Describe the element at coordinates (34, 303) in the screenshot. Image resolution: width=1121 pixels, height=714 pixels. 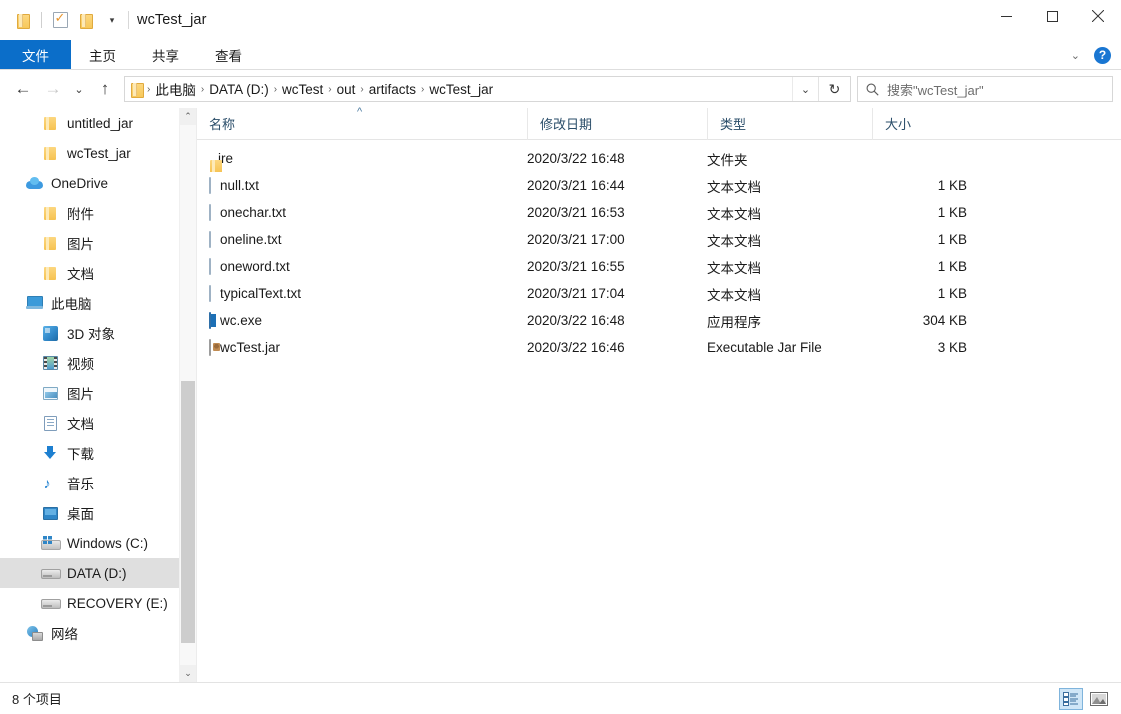
I see `this-pc-icon` at that location.